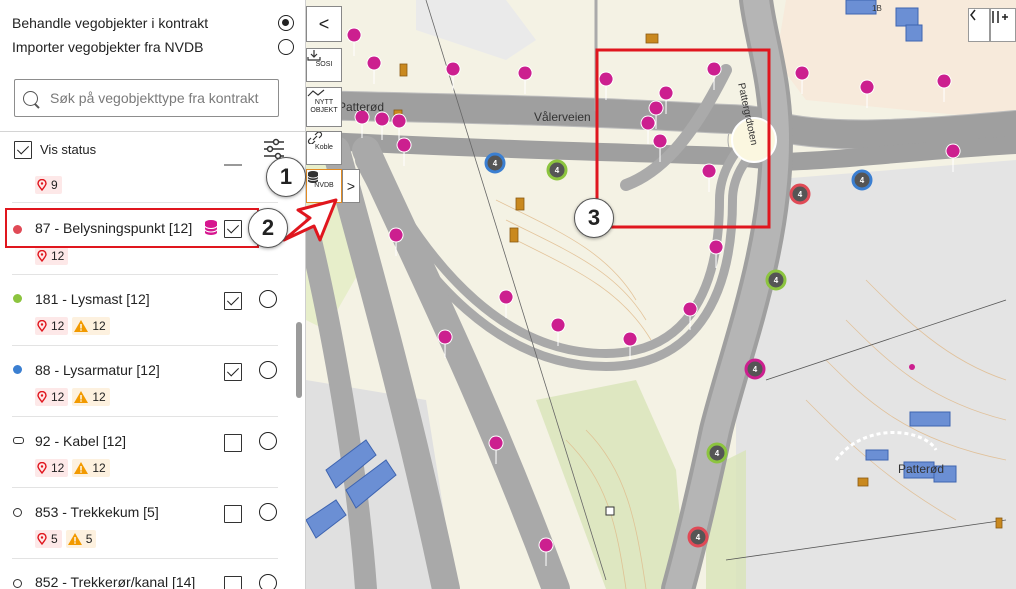 This screenshot has width=1016, height=589. I want to click on callout-2: 2, so click(268, 228).